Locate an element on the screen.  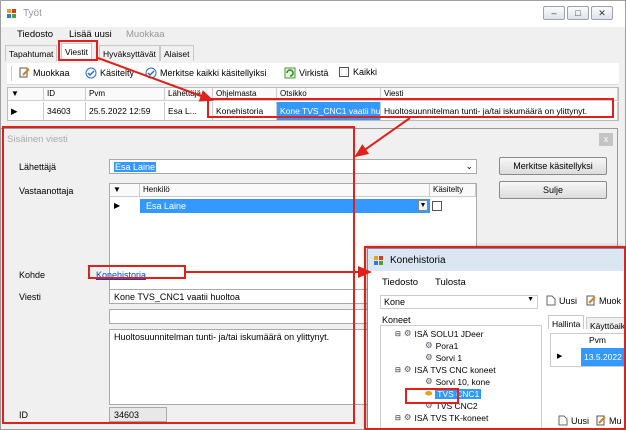
arrow-tab-to-row is located at coordinates (155, 79).